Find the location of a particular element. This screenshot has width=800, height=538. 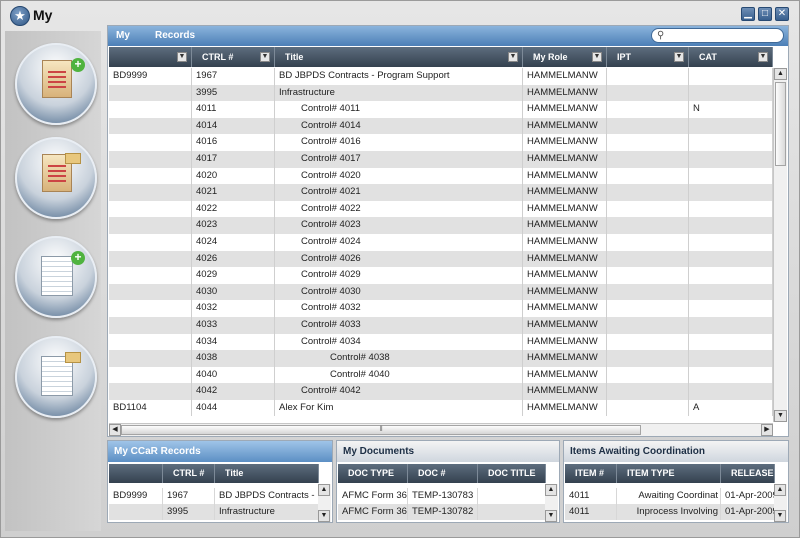

column-header-item-type: ITEM TYPE is located at coordinates (669, 473).